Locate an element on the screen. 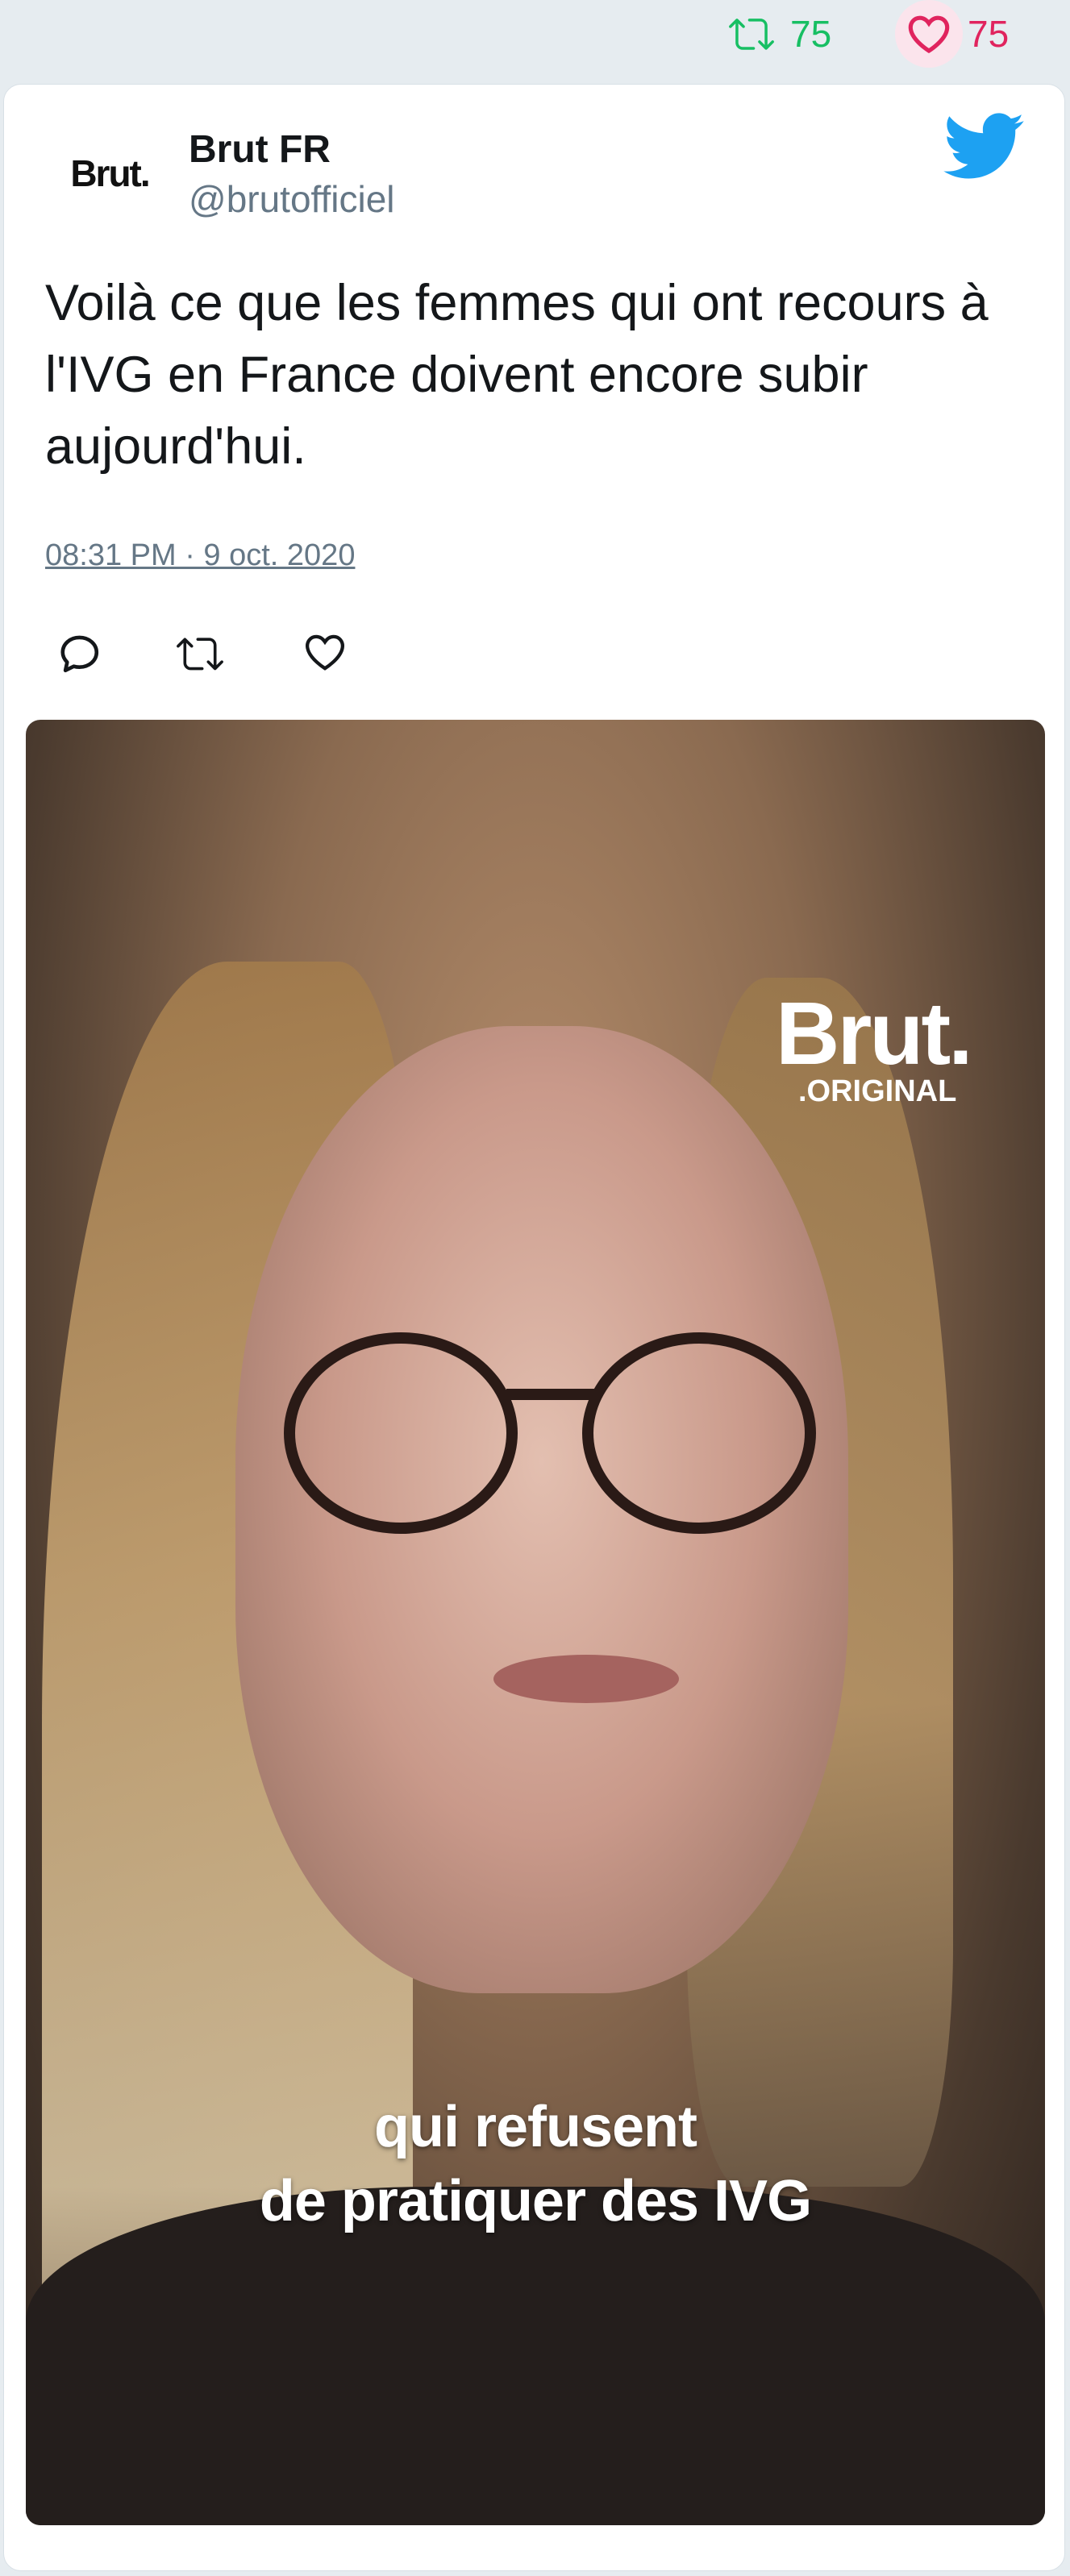 Image resolution: width=1070 pixels, height=2576 pixels. reply-icon is located at coordinates (80, 654).